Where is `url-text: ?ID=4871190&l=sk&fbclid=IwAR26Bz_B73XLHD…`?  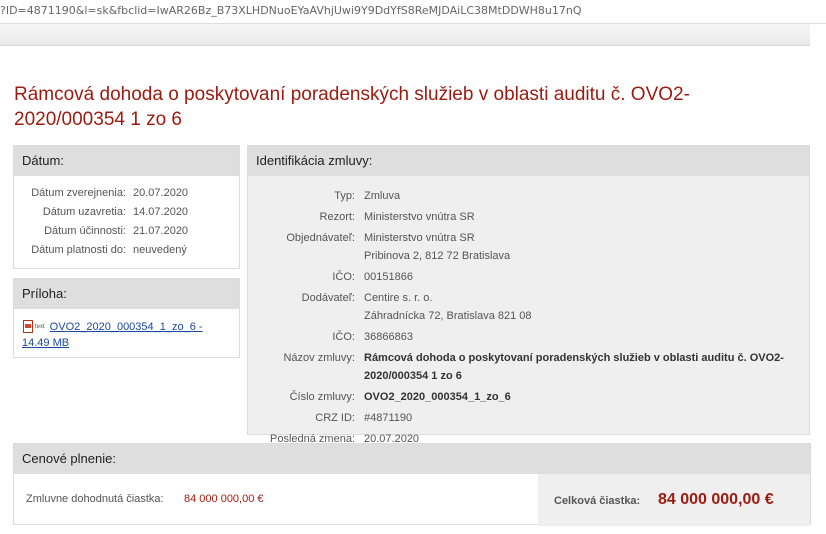 url-text: ?ID=4871190&l=sk&fbclid=IwAR26Bz_B73XLHD… is located at coordinates (291, 10).